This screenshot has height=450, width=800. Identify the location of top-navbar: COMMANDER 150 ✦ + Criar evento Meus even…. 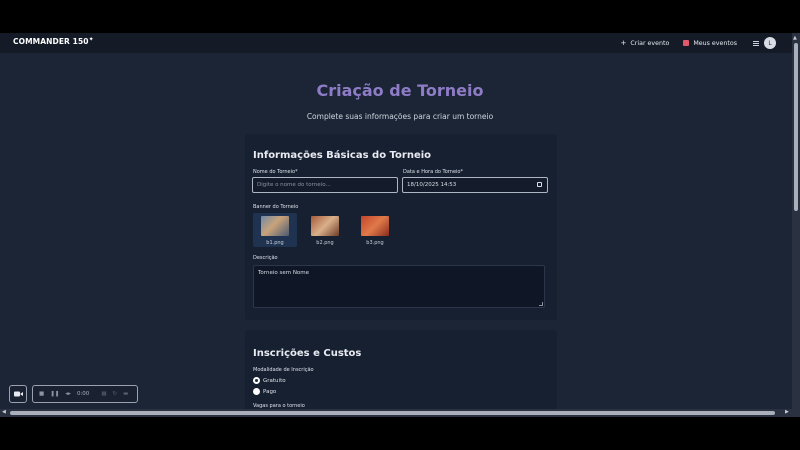
(396, 43).